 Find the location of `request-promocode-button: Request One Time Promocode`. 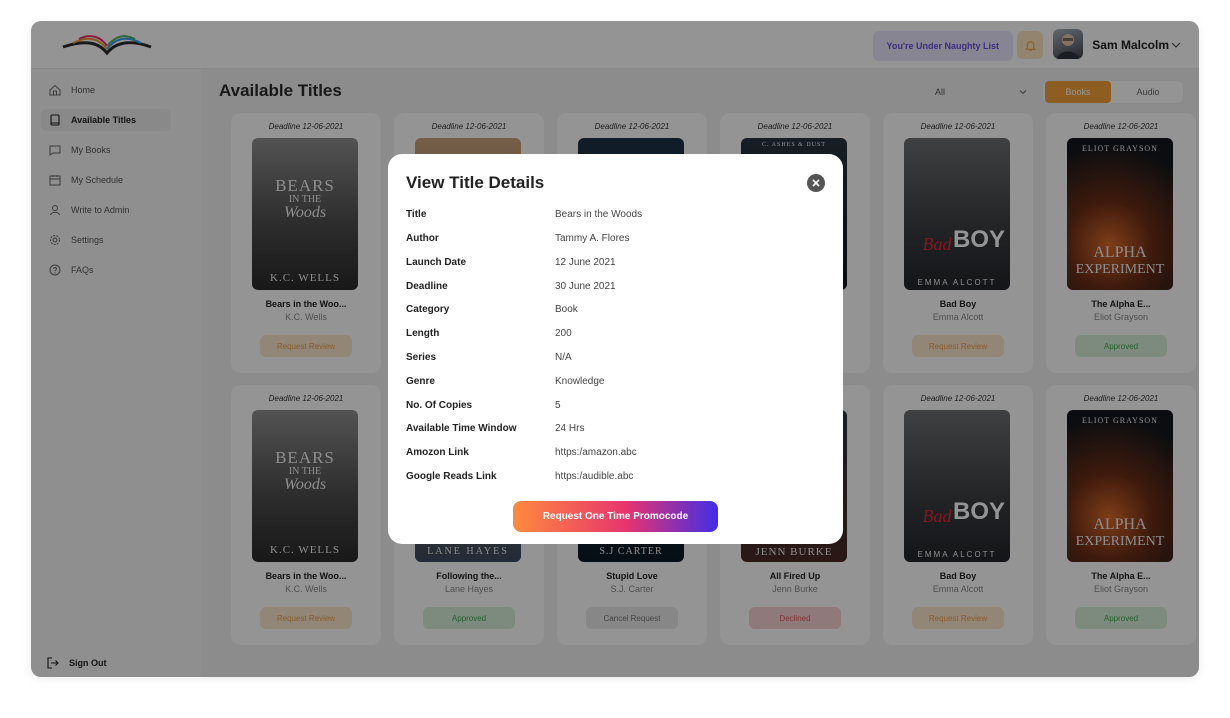

request-promocode-button: Request One Time Promocode is located at coordinates (615, 516).